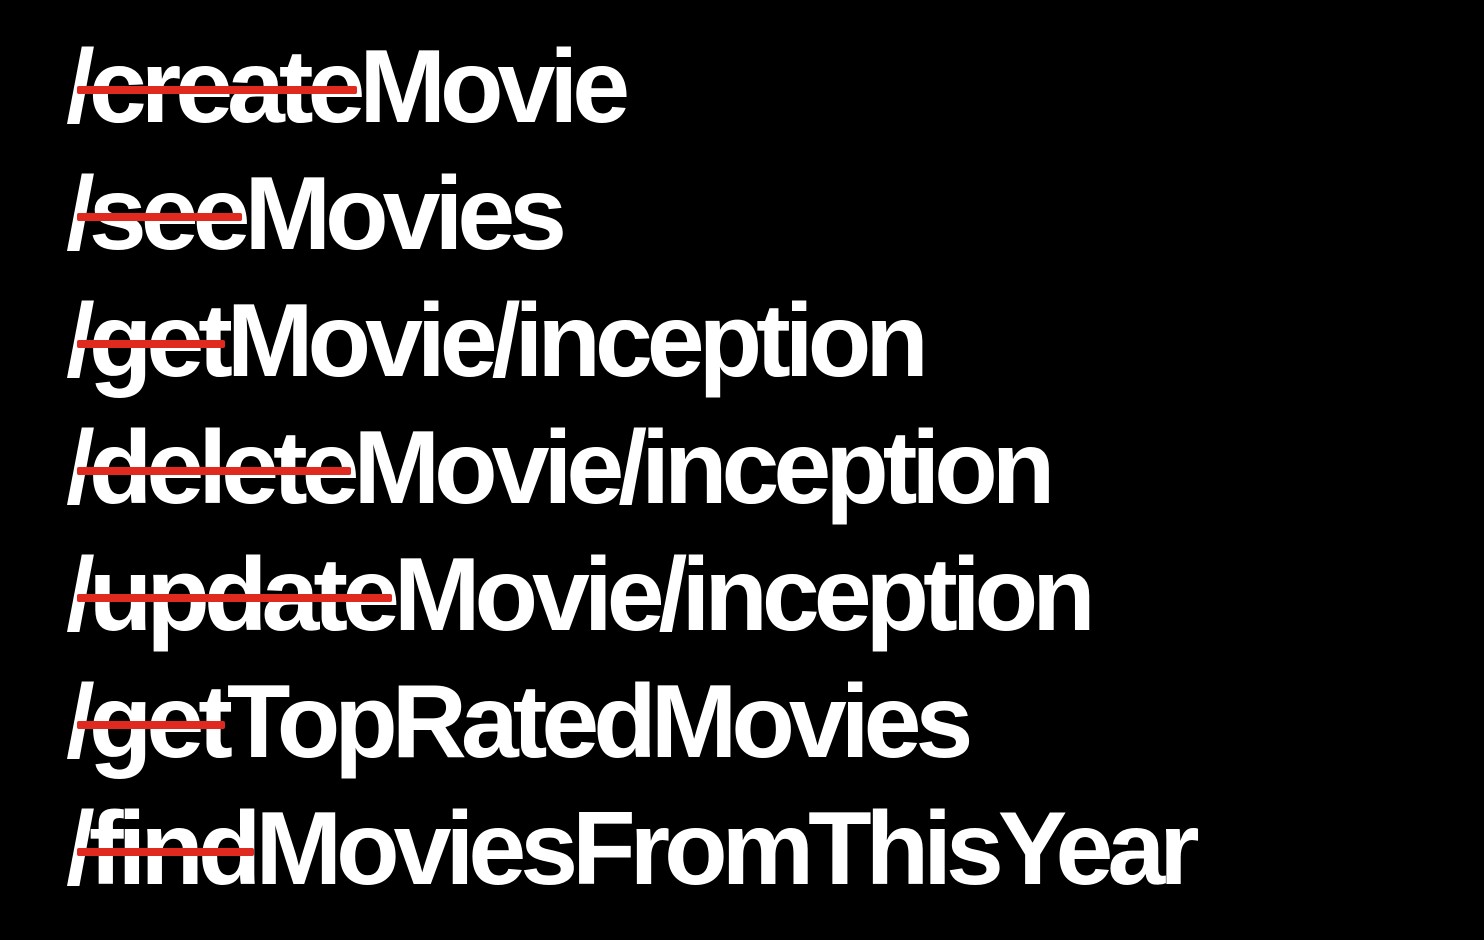  I want to click on route-get-movie: /getMovie/inception, so click(630, 341).